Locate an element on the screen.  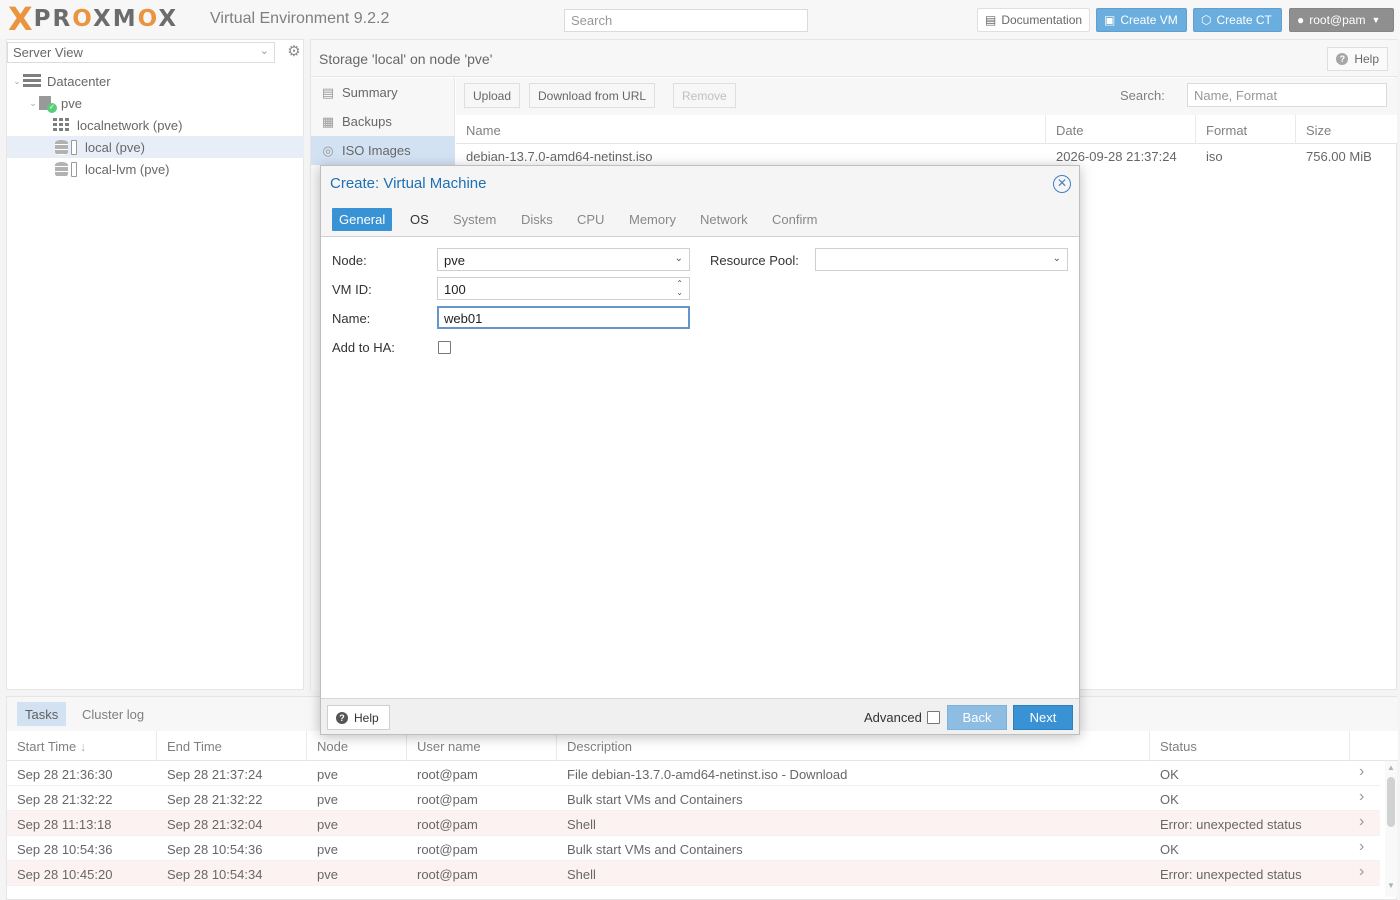
spinner-arrows-icon: ⌃ ⌄ is located at coordinates (679, 288).